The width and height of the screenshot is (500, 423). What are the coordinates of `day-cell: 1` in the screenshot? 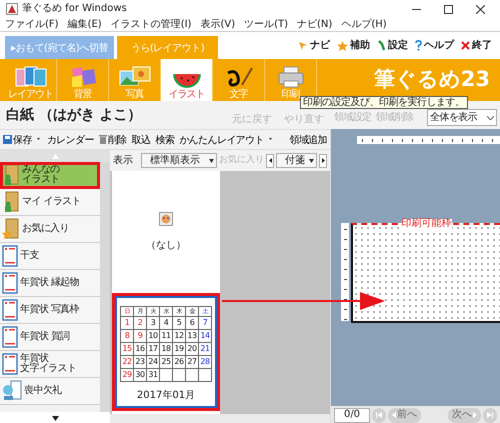 It's located at (127, 323).